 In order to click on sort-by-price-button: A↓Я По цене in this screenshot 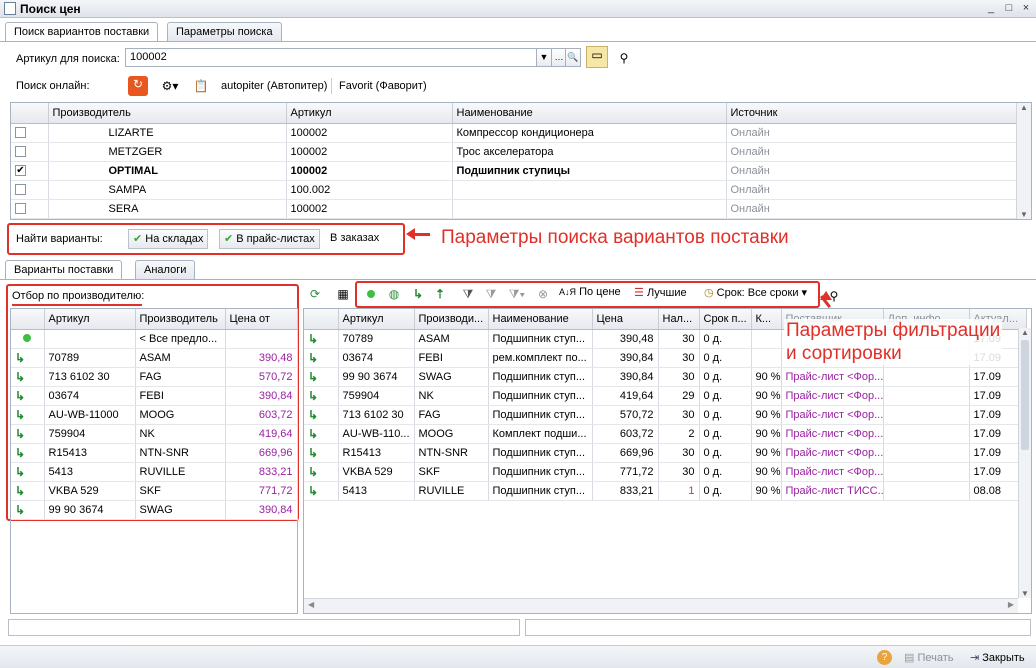, I will do `click(590, 292)`.